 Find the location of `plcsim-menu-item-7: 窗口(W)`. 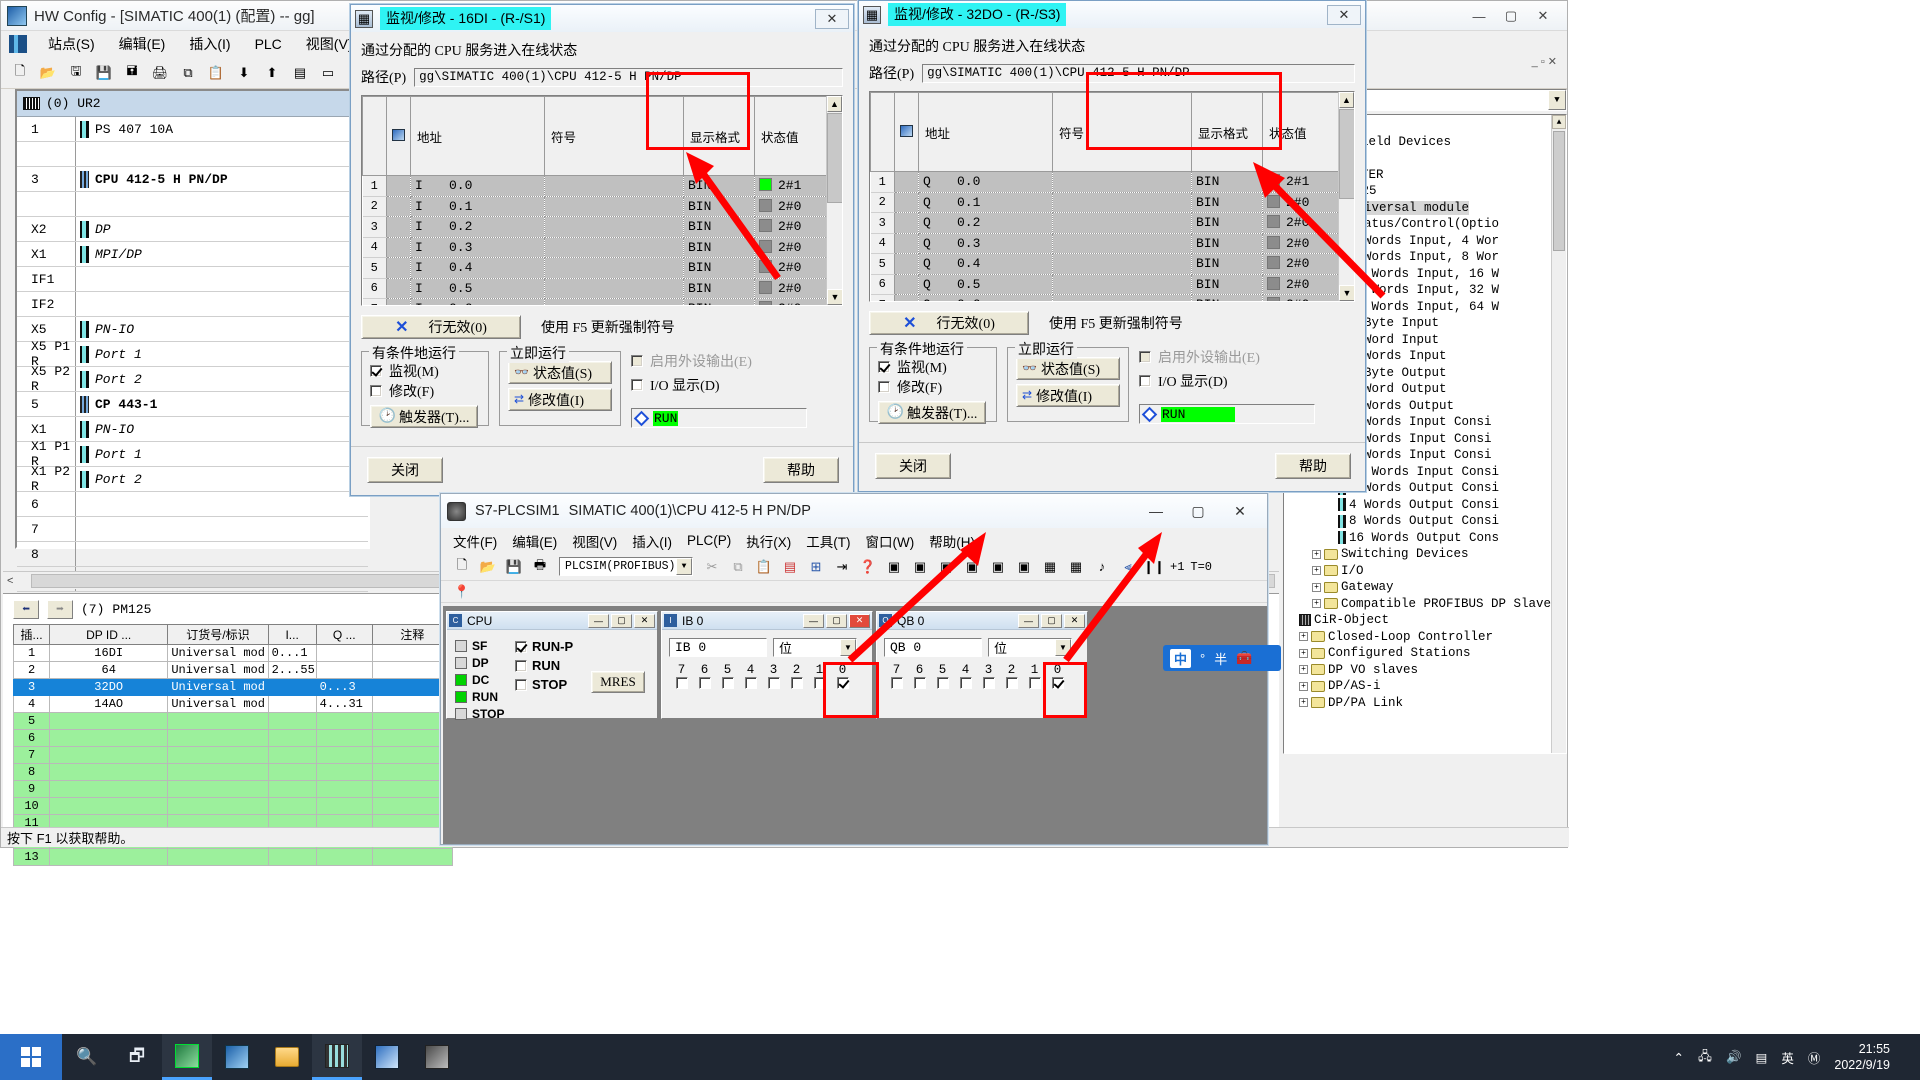

plcsim-menu-item-7: 窗口(W) is located at coordinates (890, 541).